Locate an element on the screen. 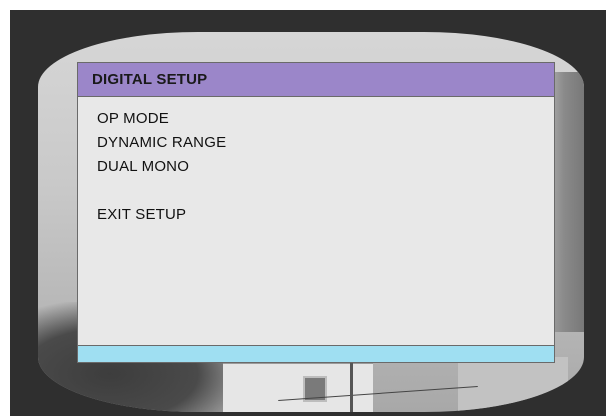 The width and height of the screenshot is (608, 416). menu-status-bar is located at coordinates (316, 353).